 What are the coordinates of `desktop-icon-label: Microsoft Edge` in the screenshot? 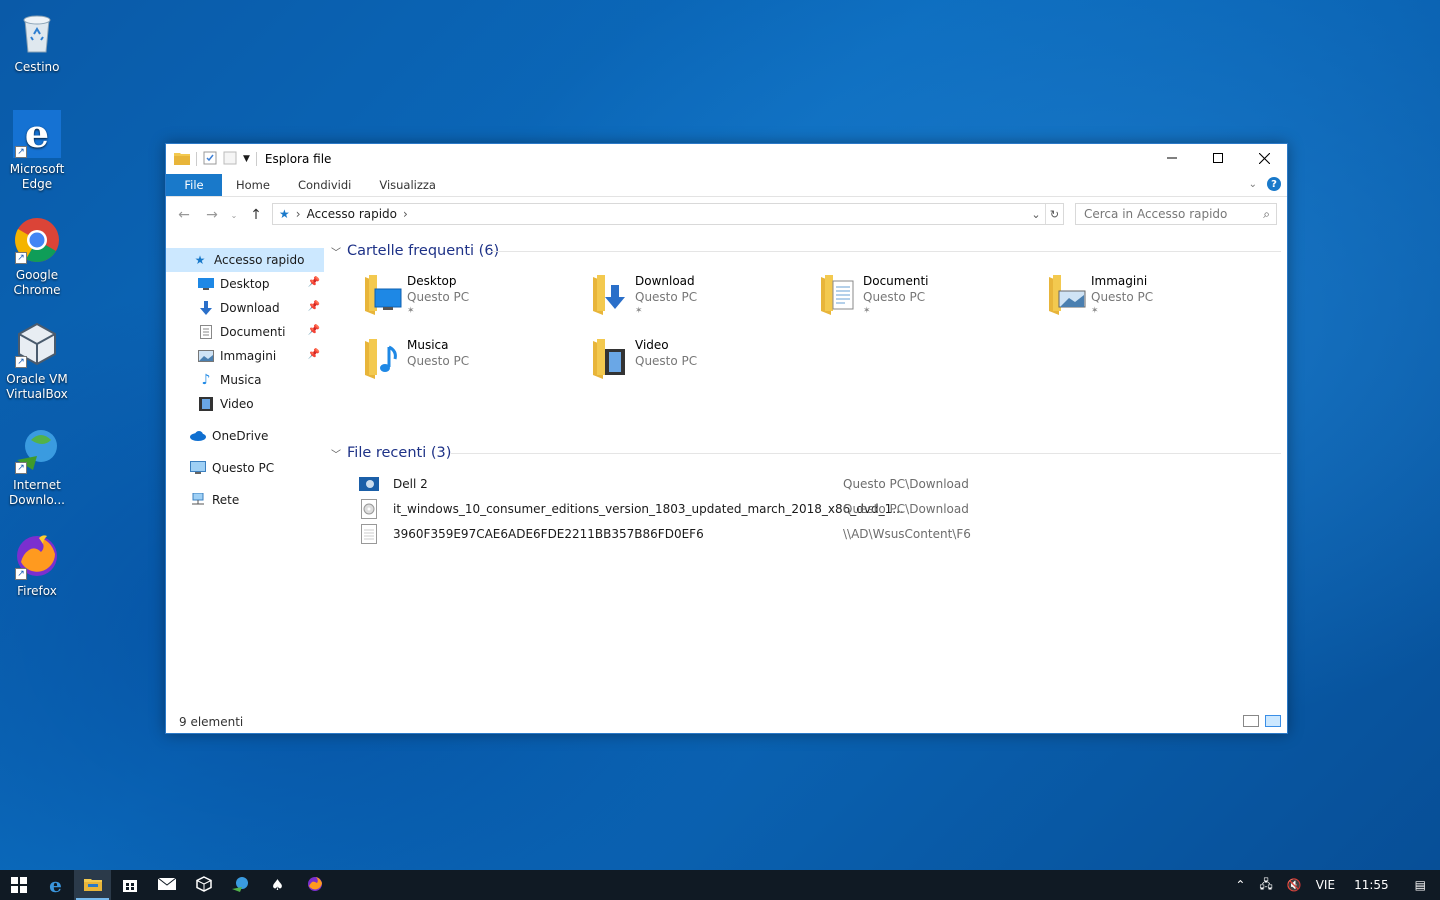 It's located at (37, 176).